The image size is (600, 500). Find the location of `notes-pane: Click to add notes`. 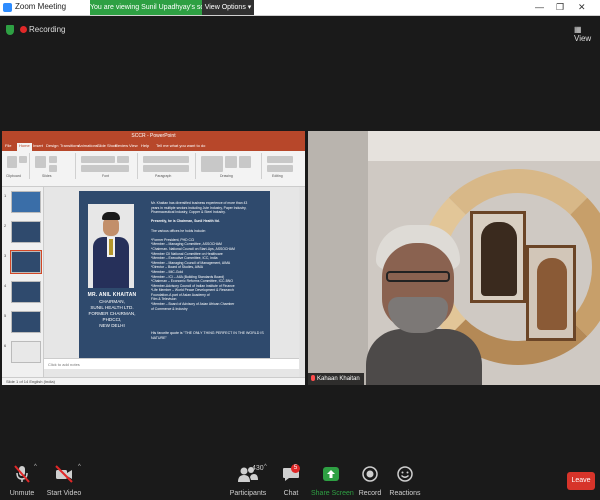

notes-pane: Click to add notes is located at coordinates (171, 363).